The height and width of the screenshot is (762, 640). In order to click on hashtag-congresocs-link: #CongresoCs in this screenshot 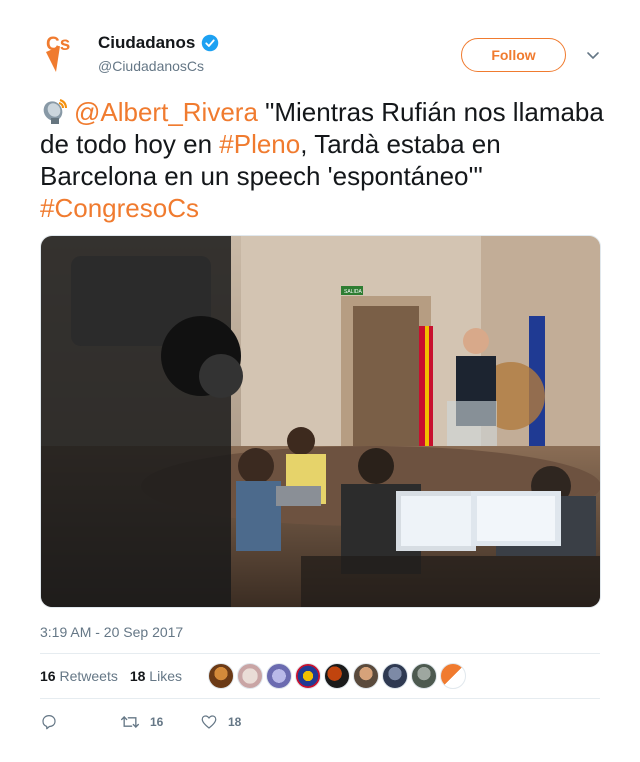, I will do `click(119, 208)`.